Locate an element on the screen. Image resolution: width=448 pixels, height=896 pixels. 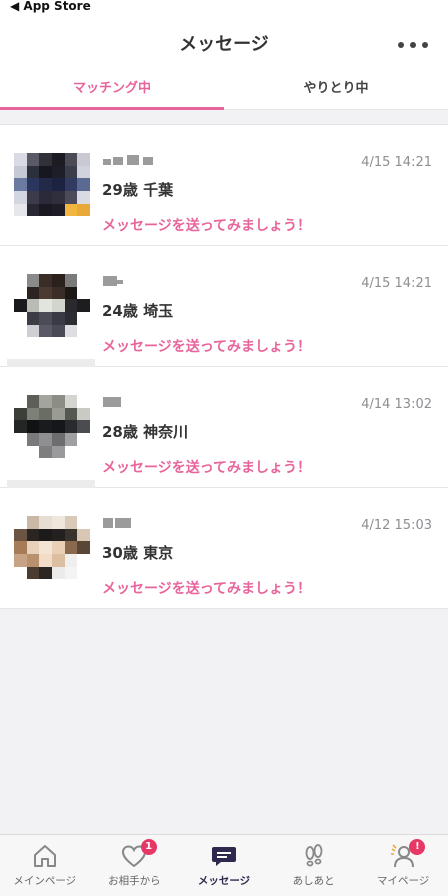
more-options-button is located at coordinates (413, 45).